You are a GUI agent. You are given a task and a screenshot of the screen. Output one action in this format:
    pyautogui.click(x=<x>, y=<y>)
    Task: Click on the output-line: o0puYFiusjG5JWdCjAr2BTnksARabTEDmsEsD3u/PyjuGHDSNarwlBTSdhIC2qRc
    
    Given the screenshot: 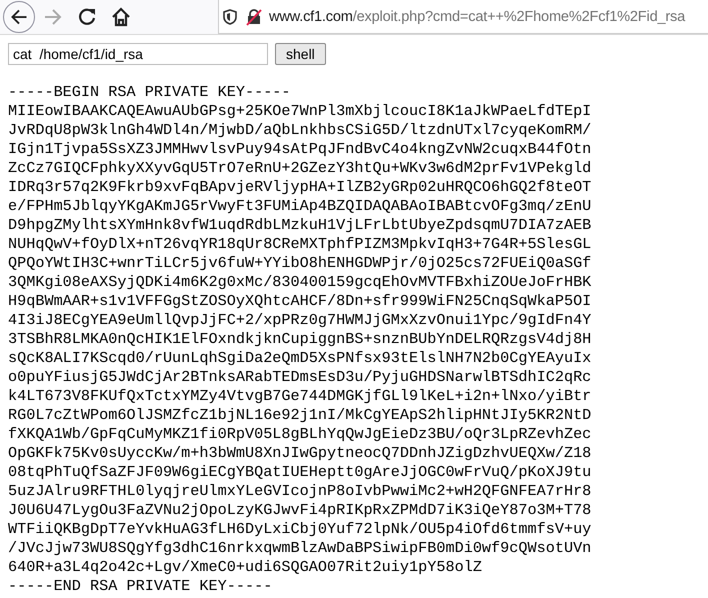 What is the action you would take?
    pyautogui.click(x=300, y=377)
    